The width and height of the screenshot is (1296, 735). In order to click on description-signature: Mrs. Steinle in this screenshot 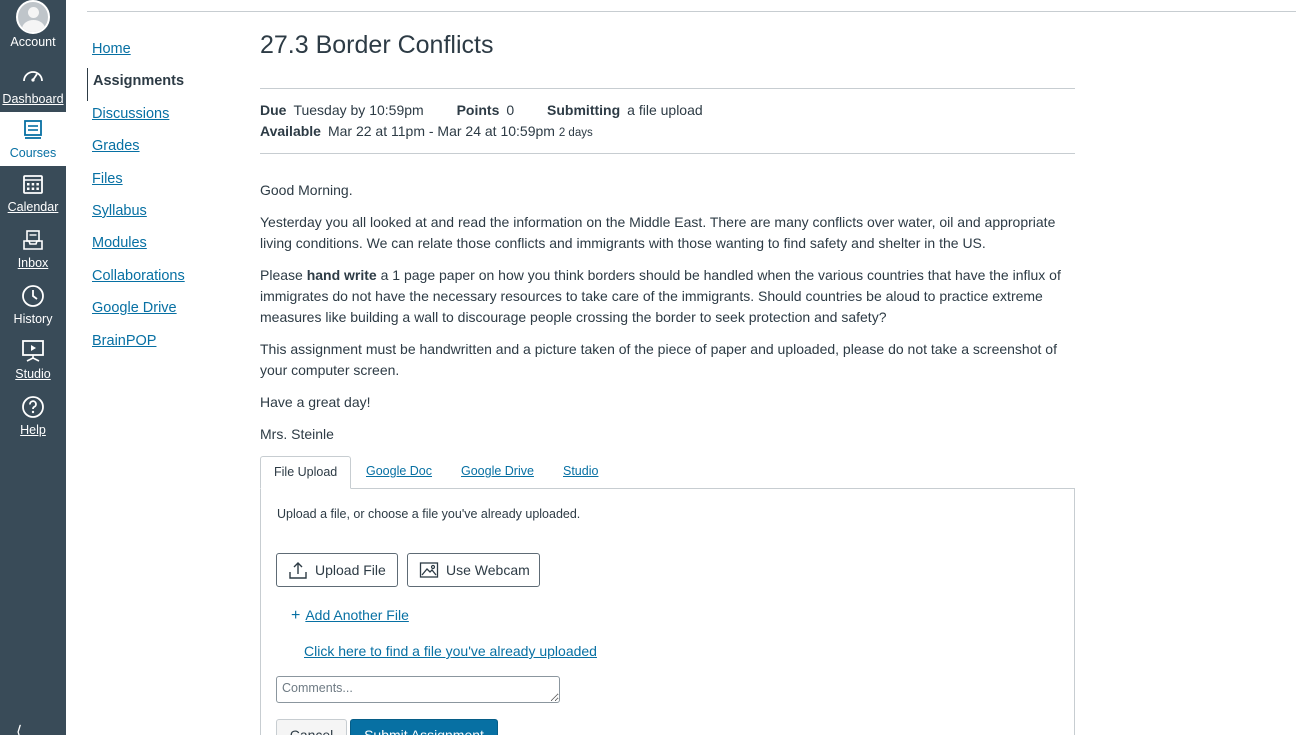, I will do `click(297, 434)`.